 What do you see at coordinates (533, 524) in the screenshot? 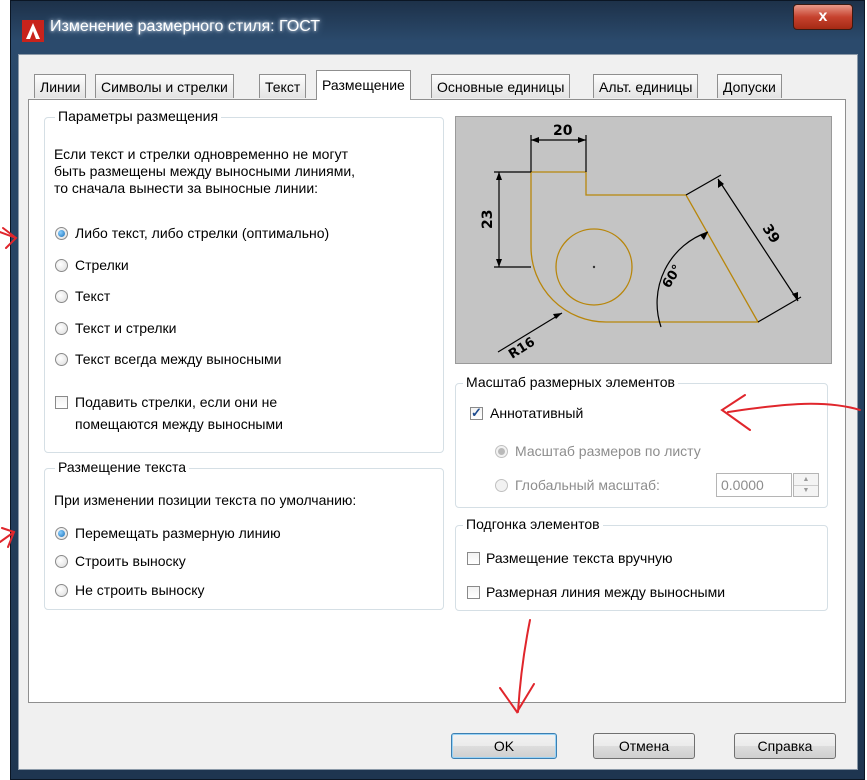
I see `fine-tuning-legend: Подгонка элементов` at bounding box center [533, 524].